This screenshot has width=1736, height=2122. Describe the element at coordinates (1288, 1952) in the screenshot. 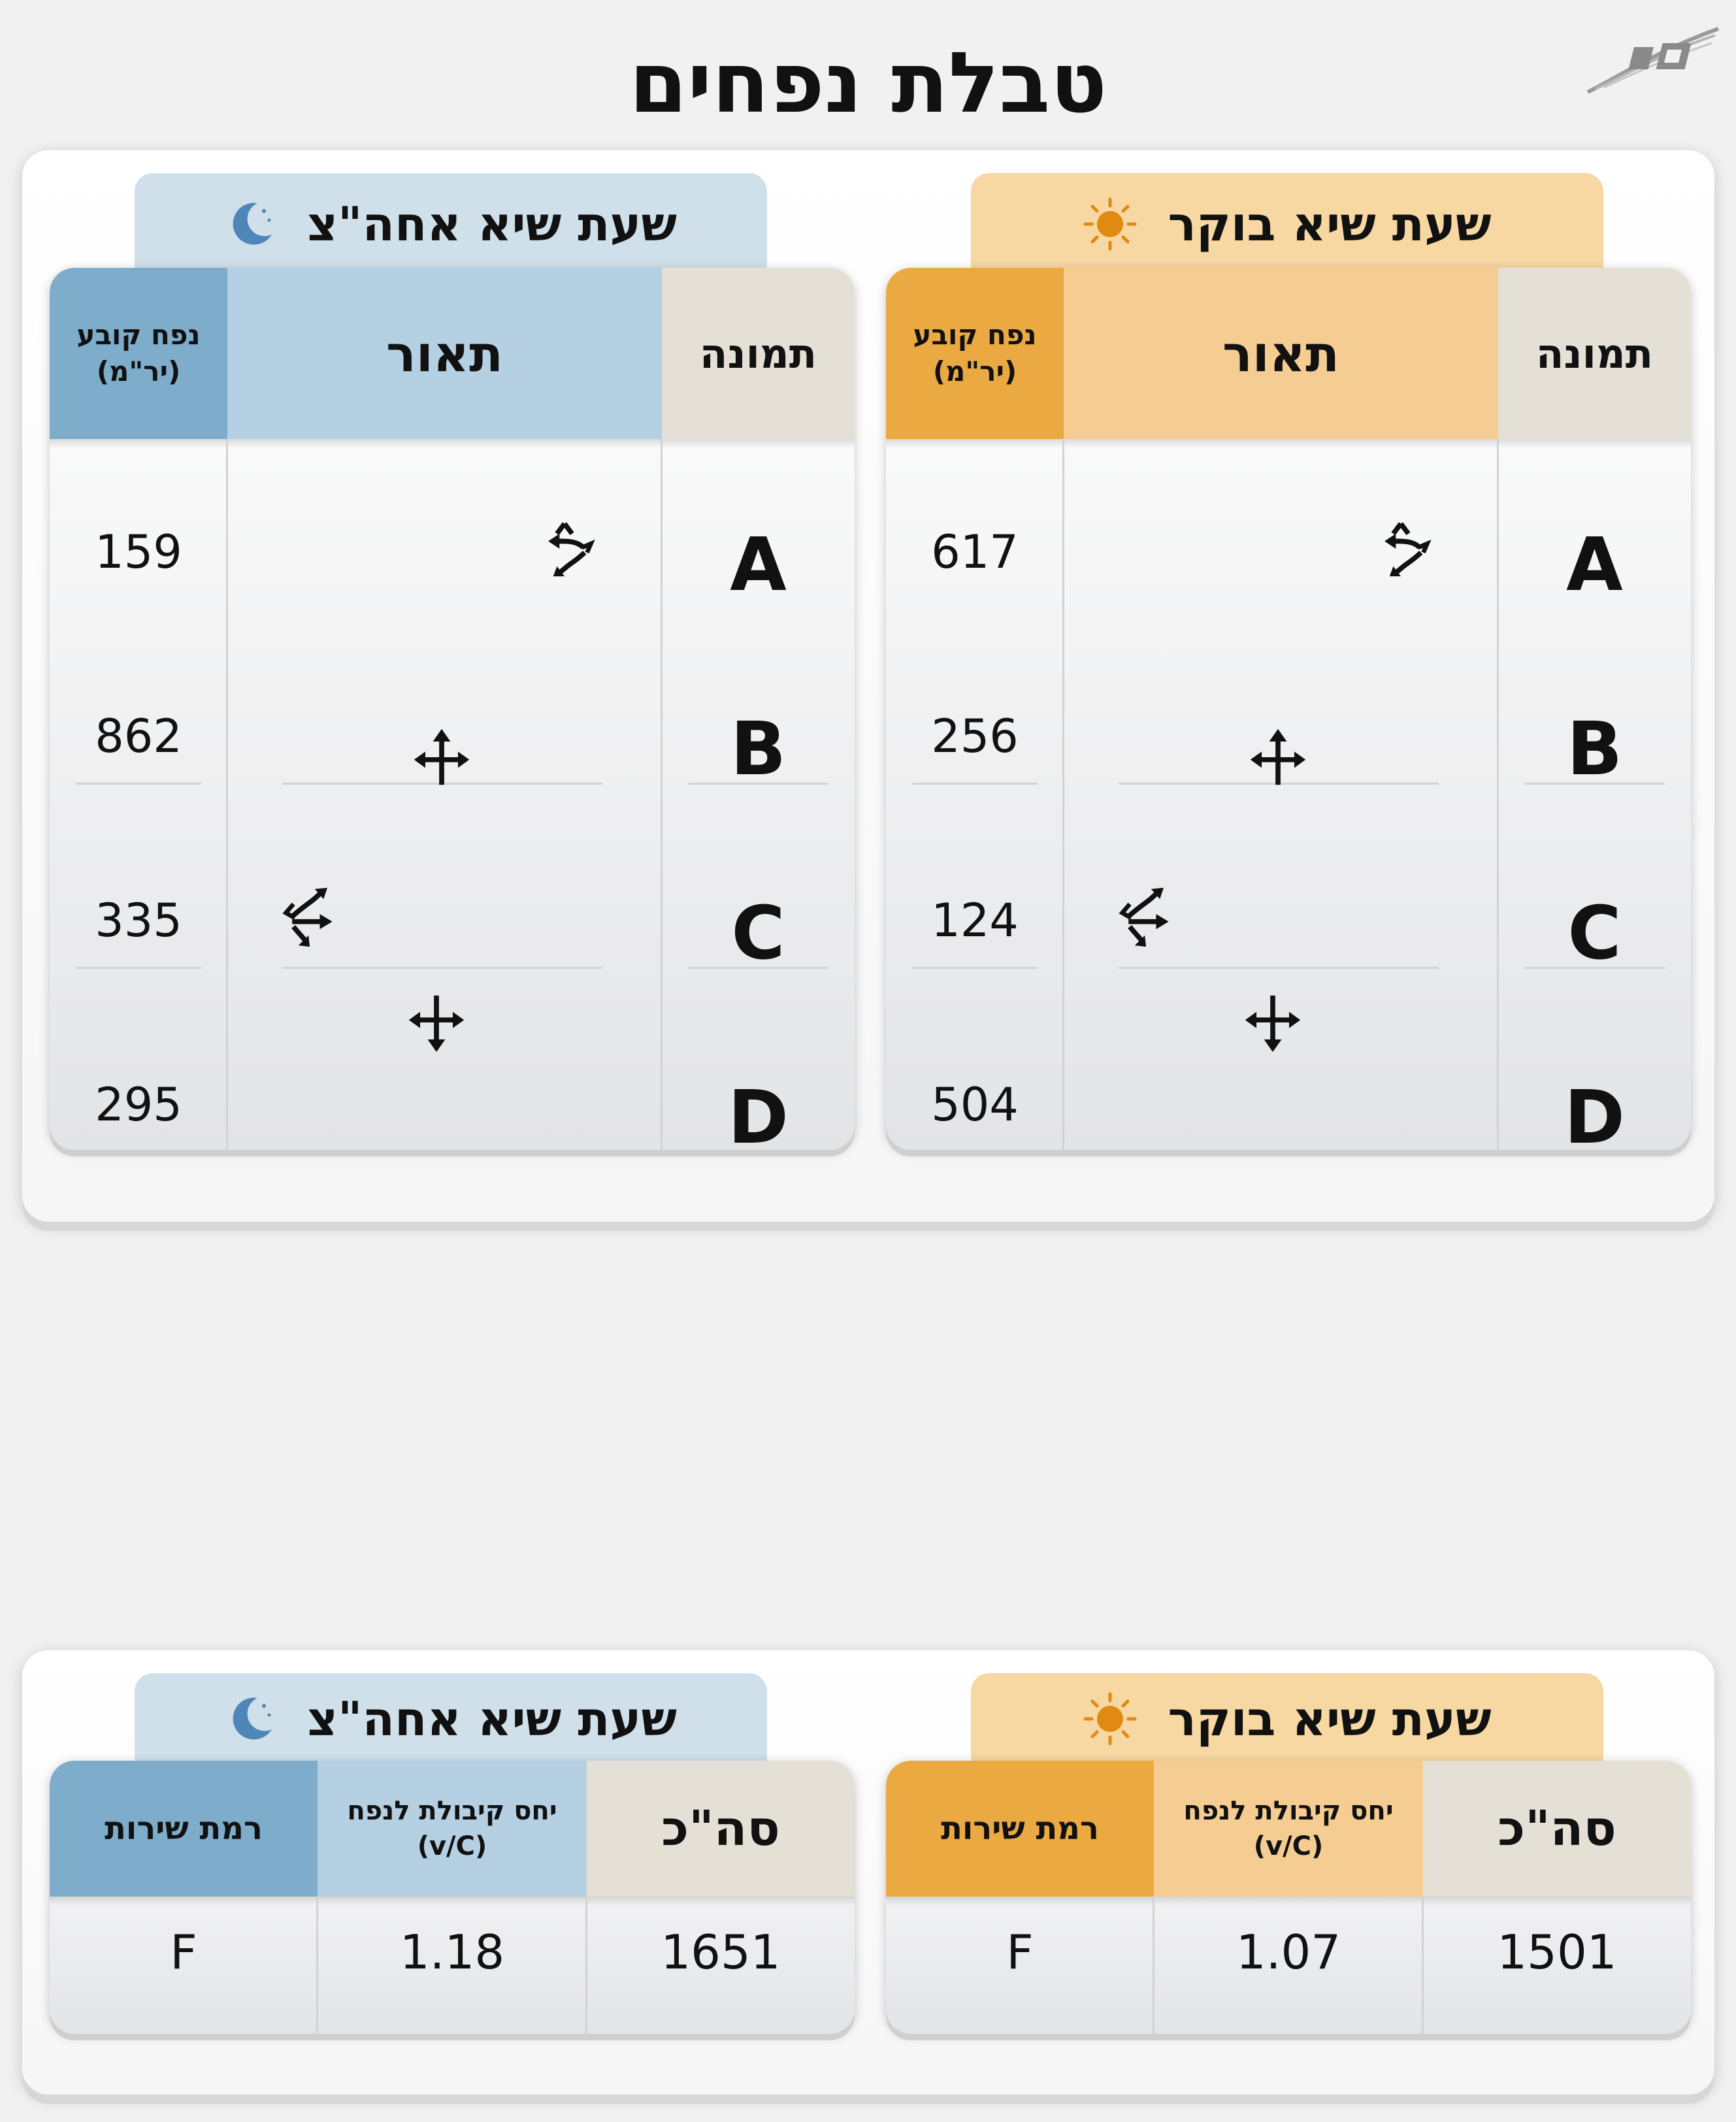

I see `vc-ratio-value: 1.07` at that location.